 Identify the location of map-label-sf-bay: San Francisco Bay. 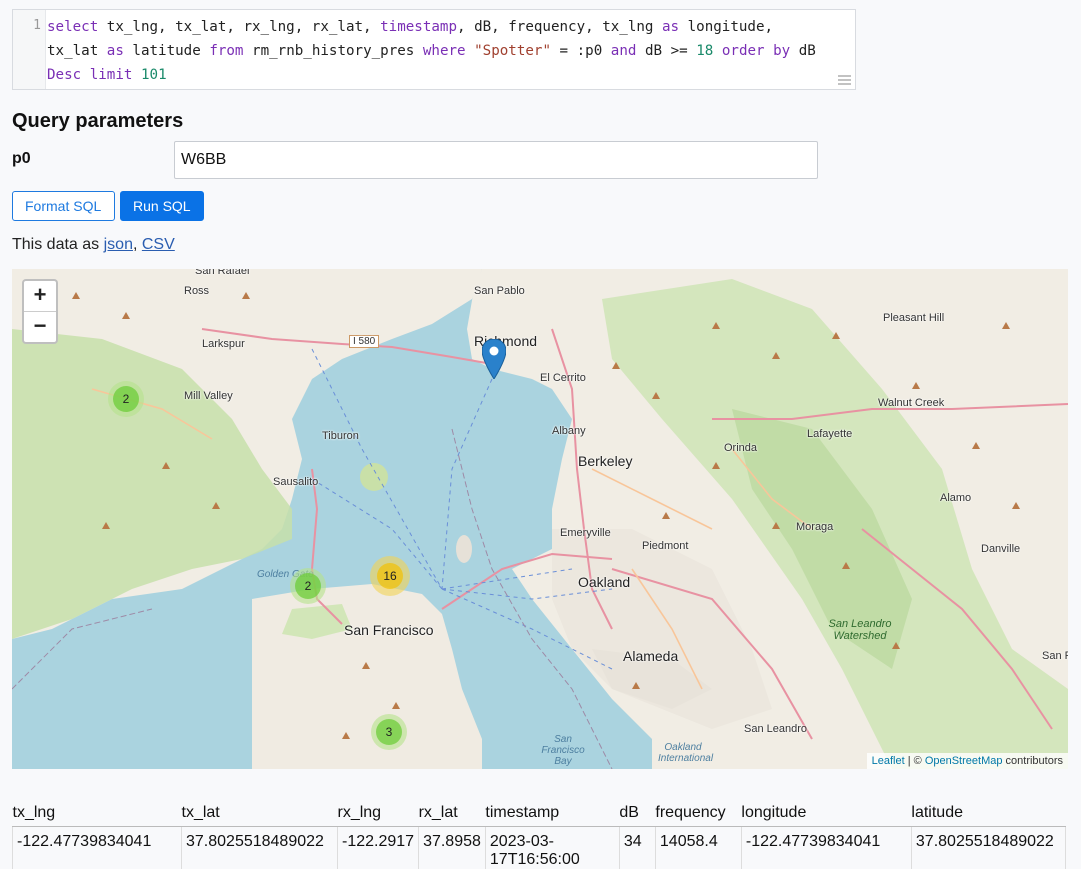
(563, 750).